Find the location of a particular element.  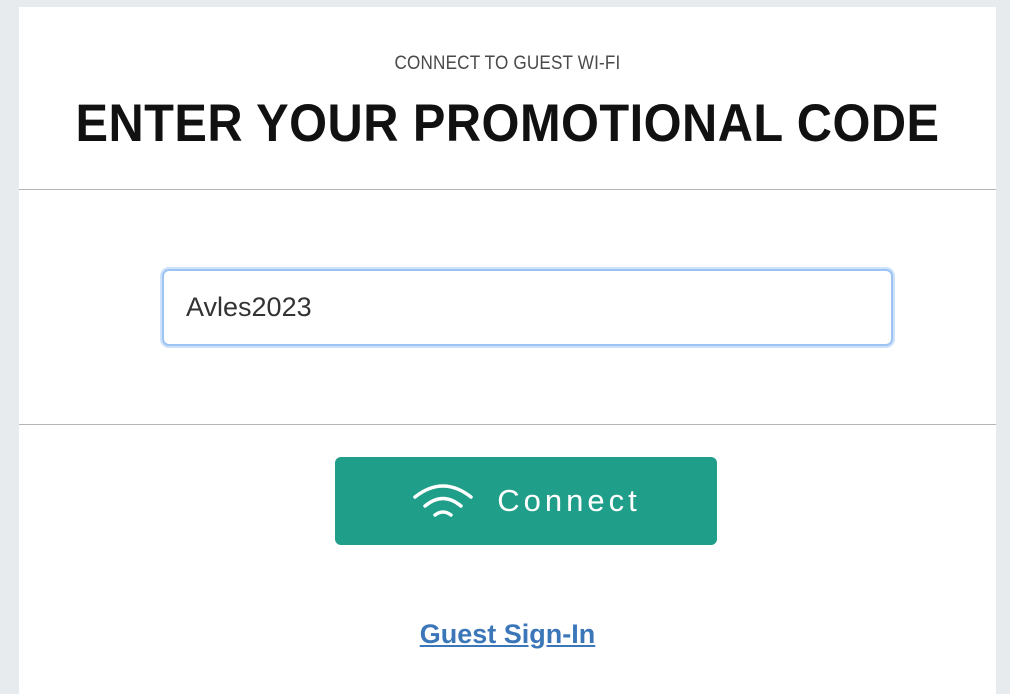

connect-button: Connect is located at coordinates (526, 501).